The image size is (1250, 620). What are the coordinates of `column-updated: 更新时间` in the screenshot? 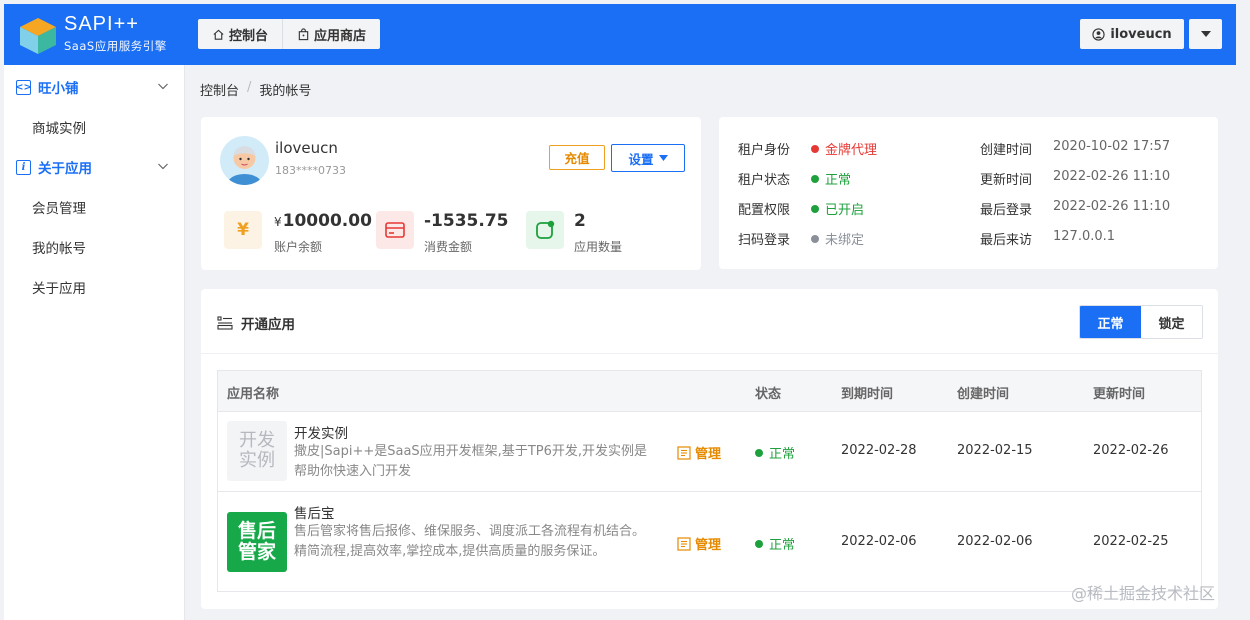 It's located at (1119, 394).